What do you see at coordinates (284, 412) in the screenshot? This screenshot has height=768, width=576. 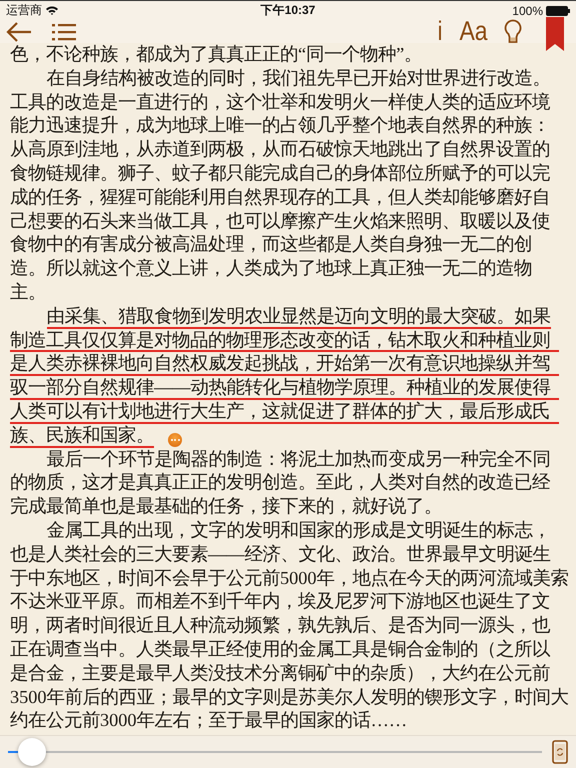 I see `highlighted-line: 人类可以有计划地进行大生产，这就促进了群体的扩大，最后形成氏` at bounding box center [284, 412].